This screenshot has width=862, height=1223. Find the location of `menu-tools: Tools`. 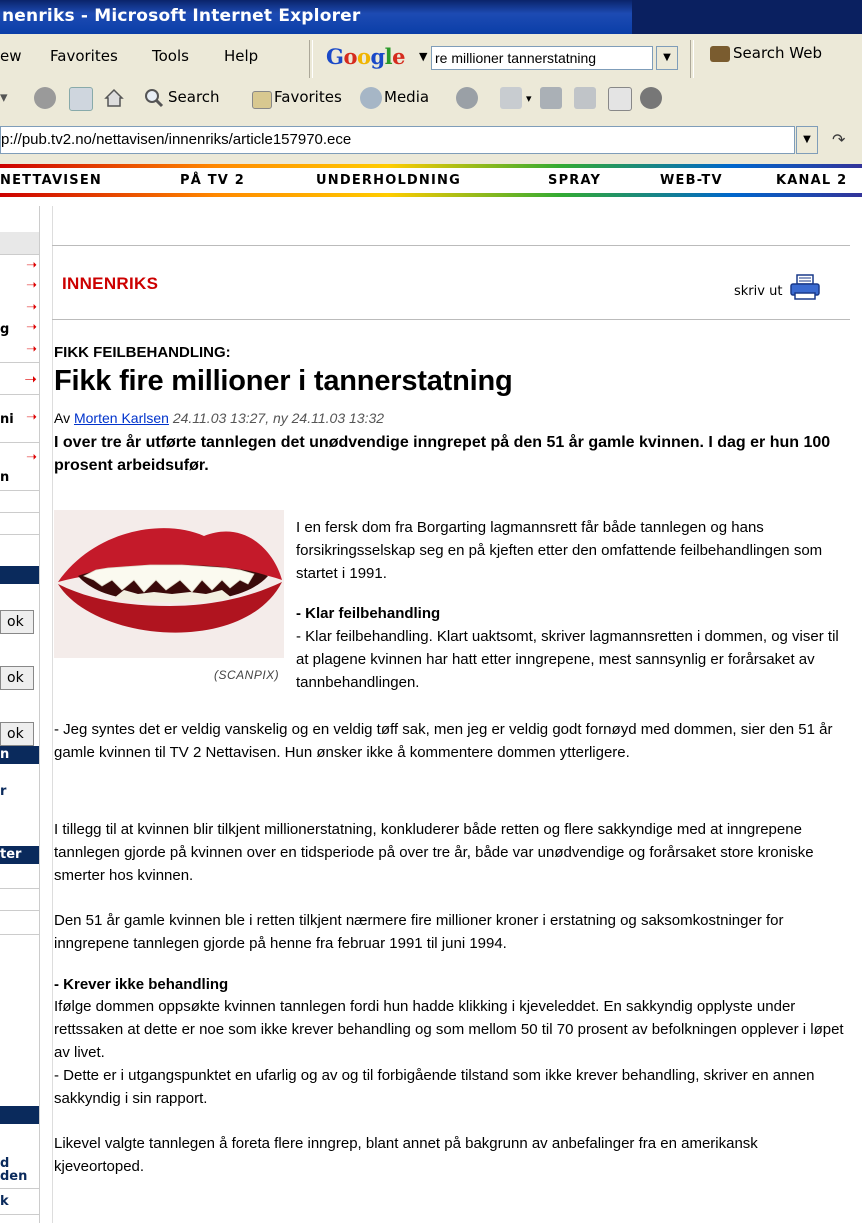

menu-tools: Tools is located at coordinates (170, 56).